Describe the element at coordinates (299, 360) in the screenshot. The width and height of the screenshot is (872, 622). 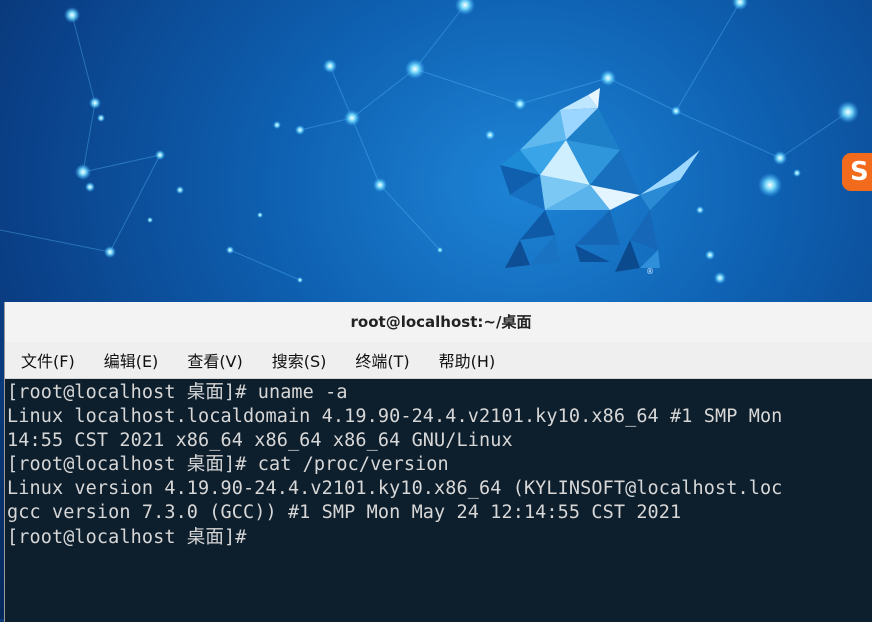
I see `menu-search: 搜索(S)` at that location.